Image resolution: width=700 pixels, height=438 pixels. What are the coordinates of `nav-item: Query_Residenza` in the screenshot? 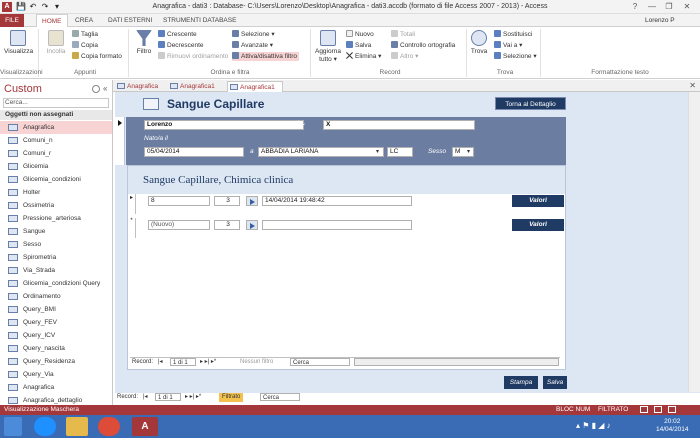 It's located at (56, 361).